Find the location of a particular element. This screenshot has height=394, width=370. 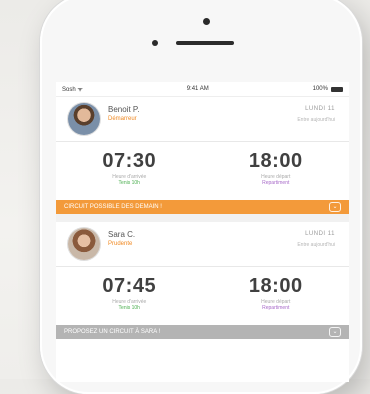

camera-icon is located at coordinates (206, 21).